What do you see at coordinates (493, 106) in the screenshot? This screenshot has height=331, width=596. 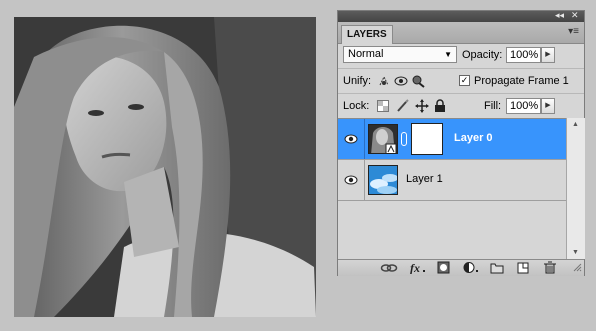 I see `fill-label: Fill:` at bounding box center [493, 106].